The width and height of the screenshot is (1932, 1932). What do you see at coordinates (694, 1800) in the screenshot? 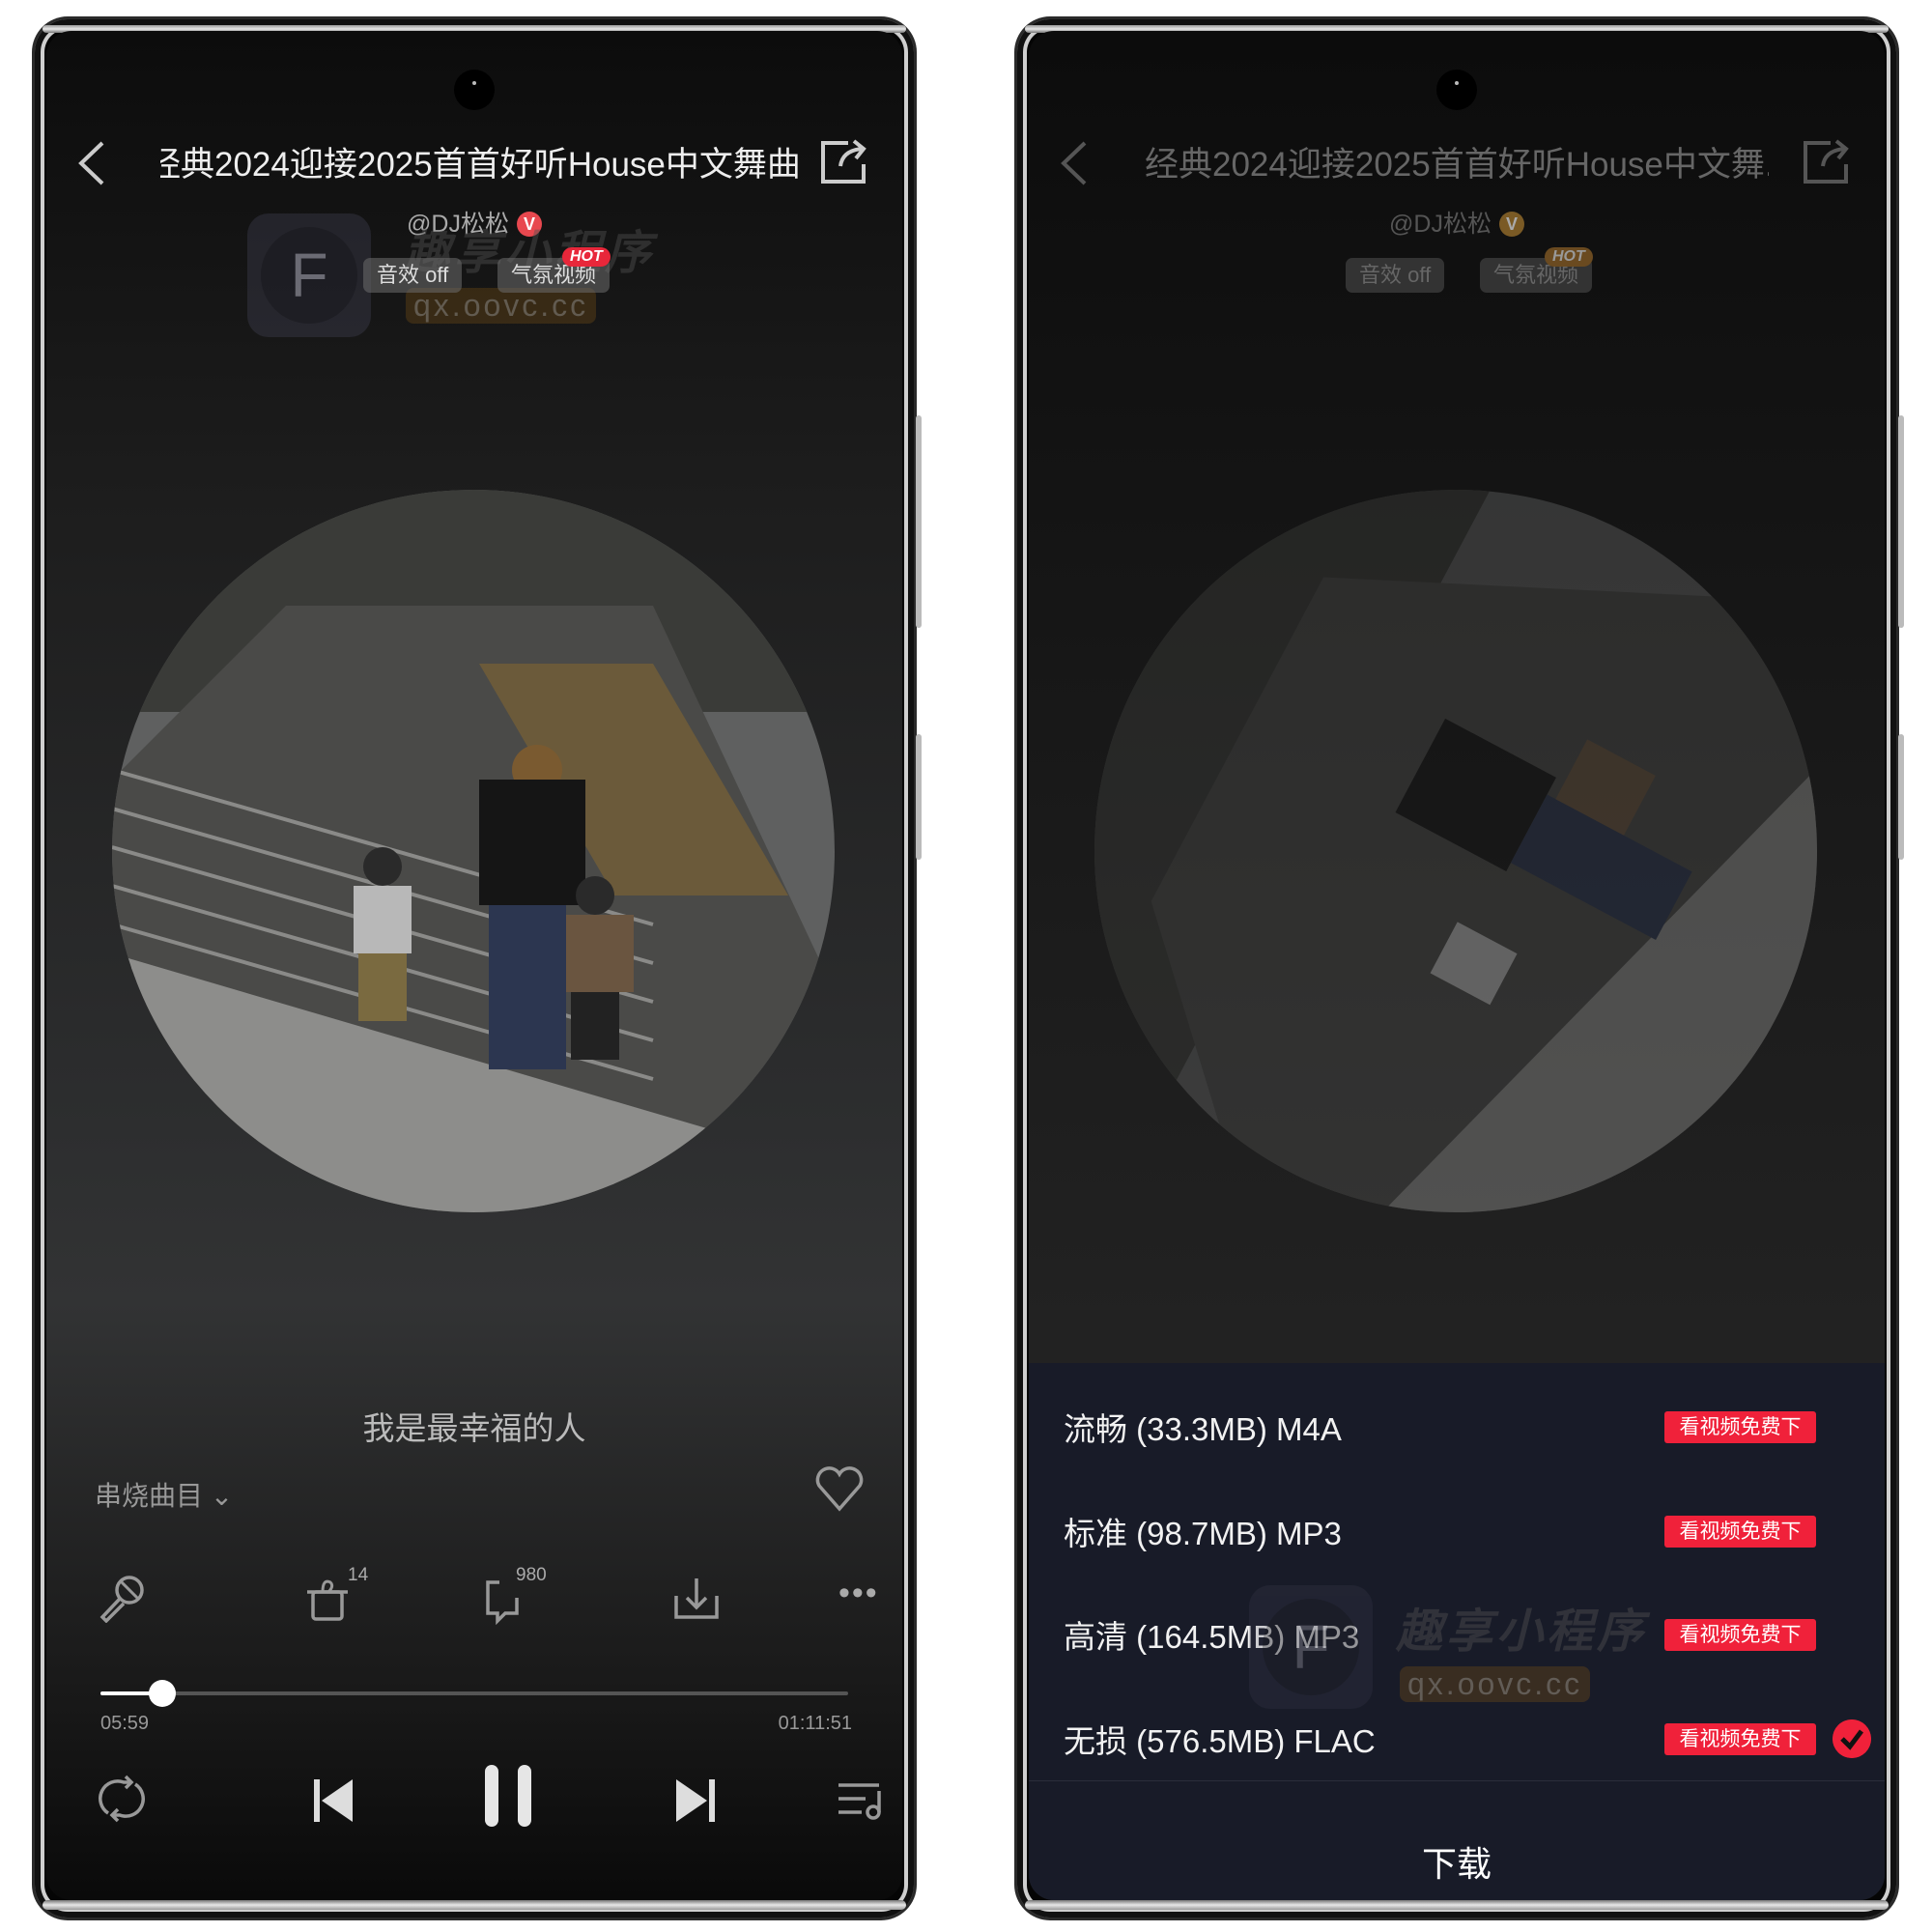
I see `next-icon` at bounding box center [694, 1800].